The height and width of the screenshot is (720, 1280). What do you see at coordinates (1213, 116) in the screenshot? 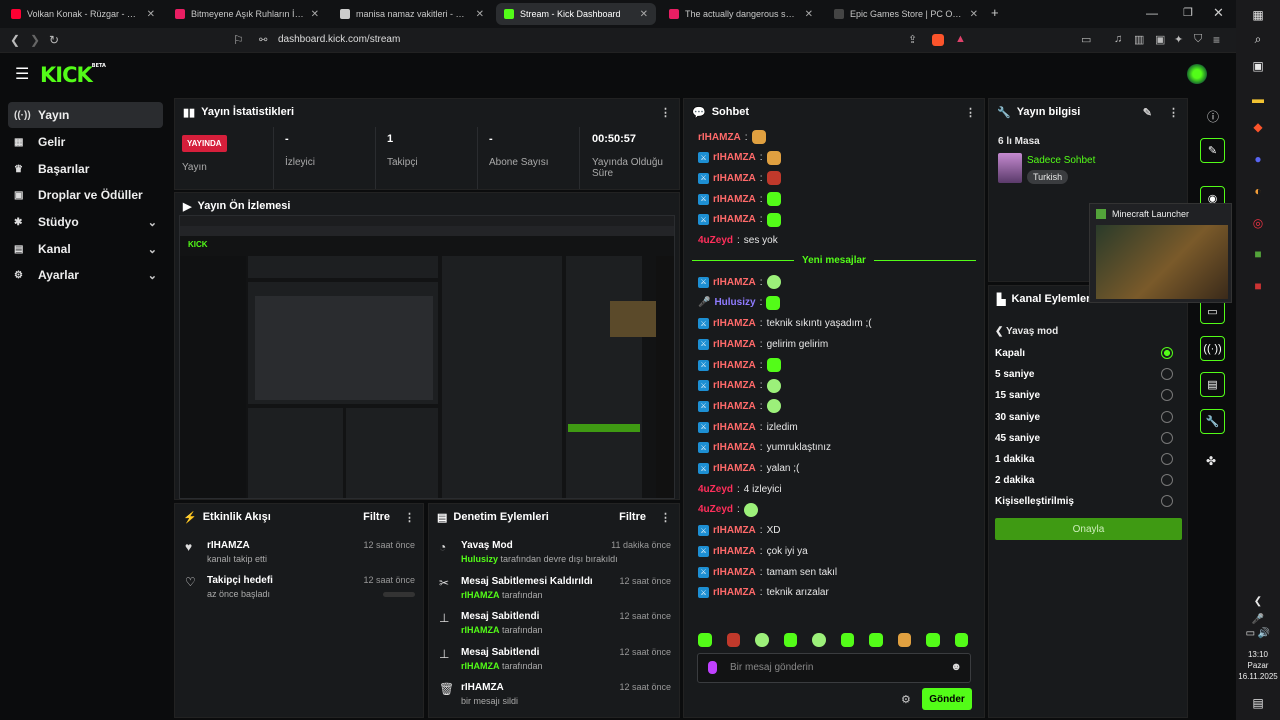
I see `info-icon: ⓘ` at bounding box center [1213, 116].